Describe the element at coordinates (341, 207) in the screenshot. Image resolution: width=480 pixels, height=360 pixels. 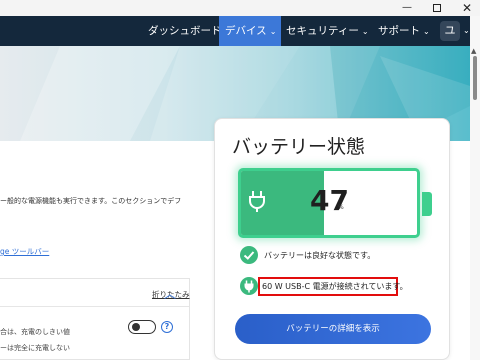
I see `percent-unit: %` at that location.